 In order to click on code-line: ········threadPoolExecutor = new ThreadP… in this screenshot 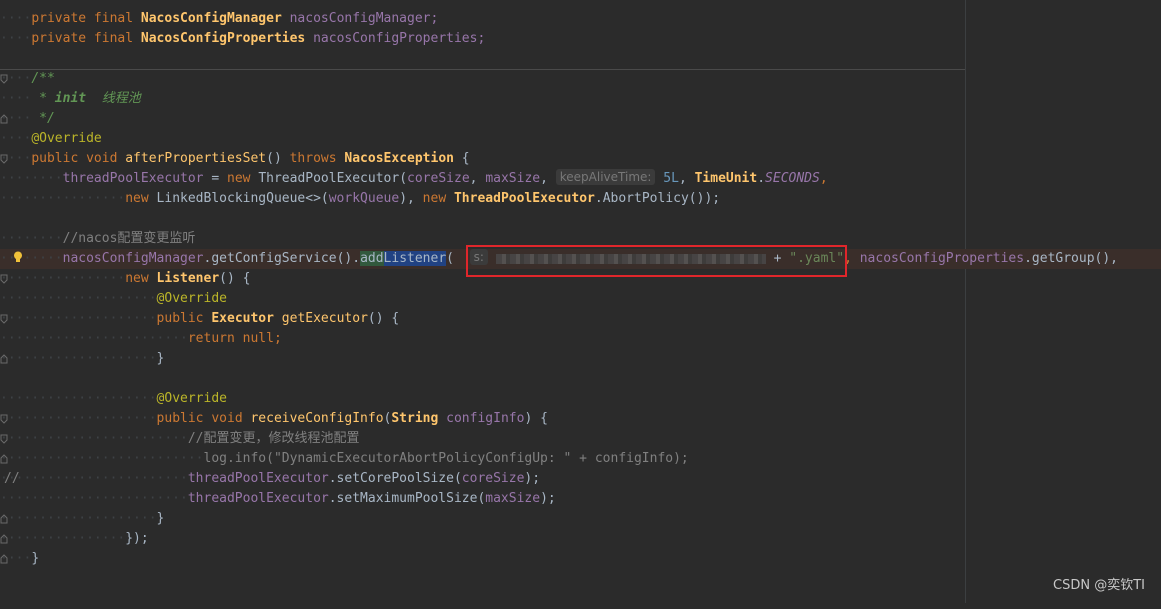, I will do `click(580, 179)`.